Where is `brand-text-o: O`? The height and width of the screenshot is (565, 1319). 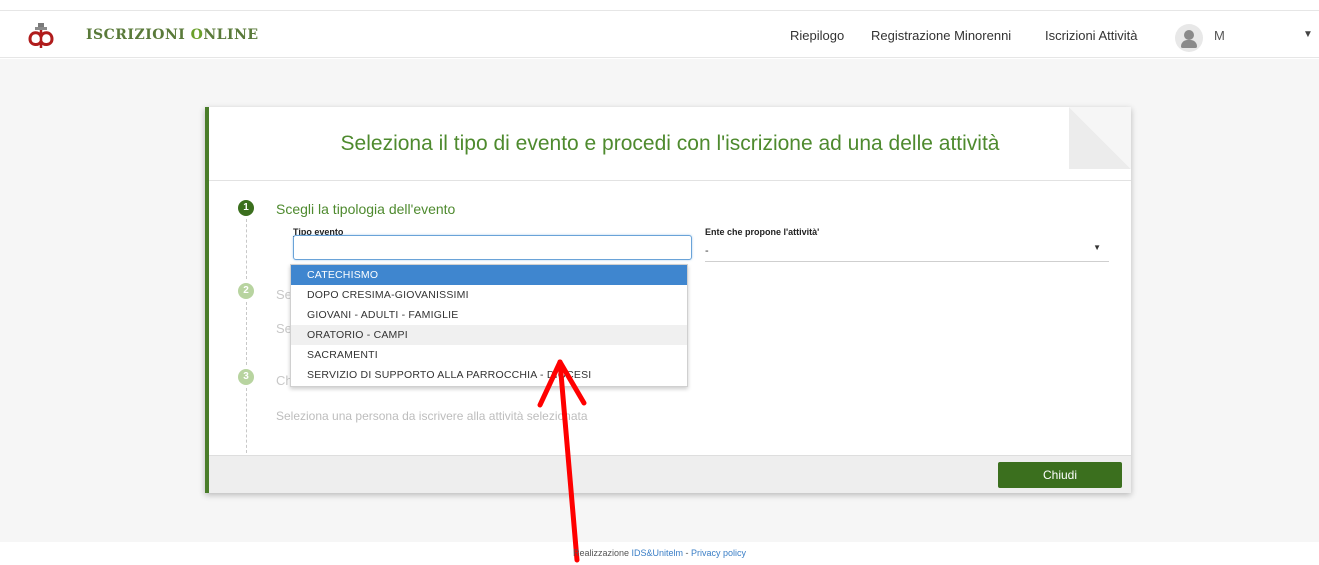 brand-text-o: O is located at coordinates (197, 35).